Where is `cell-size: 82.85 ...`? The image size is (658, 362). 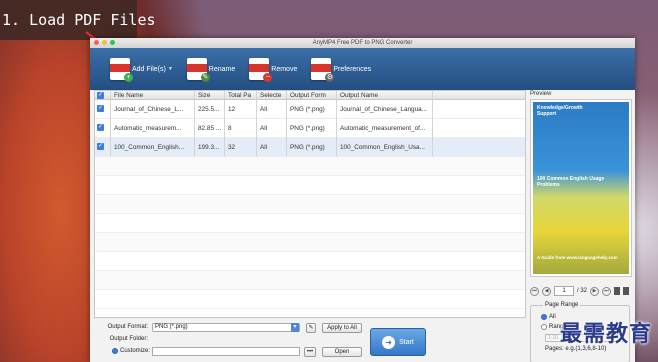
cell-size: 82.85 ... is located at coordinates (210, 128).